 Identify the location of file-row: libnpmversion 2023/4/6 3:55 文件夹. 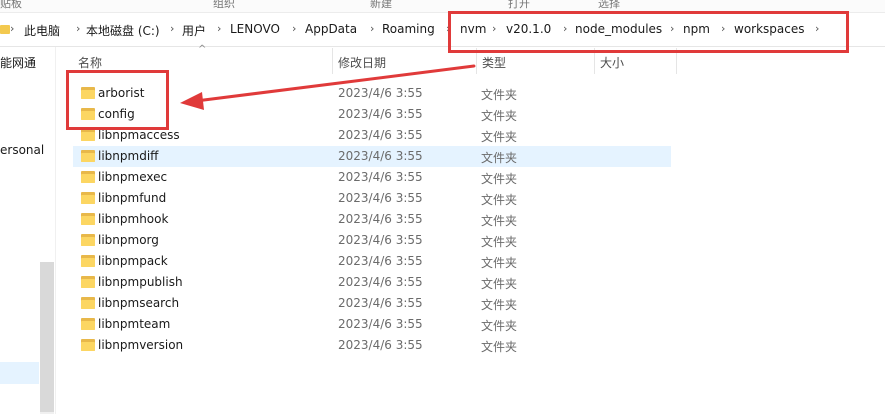
(372, 345).